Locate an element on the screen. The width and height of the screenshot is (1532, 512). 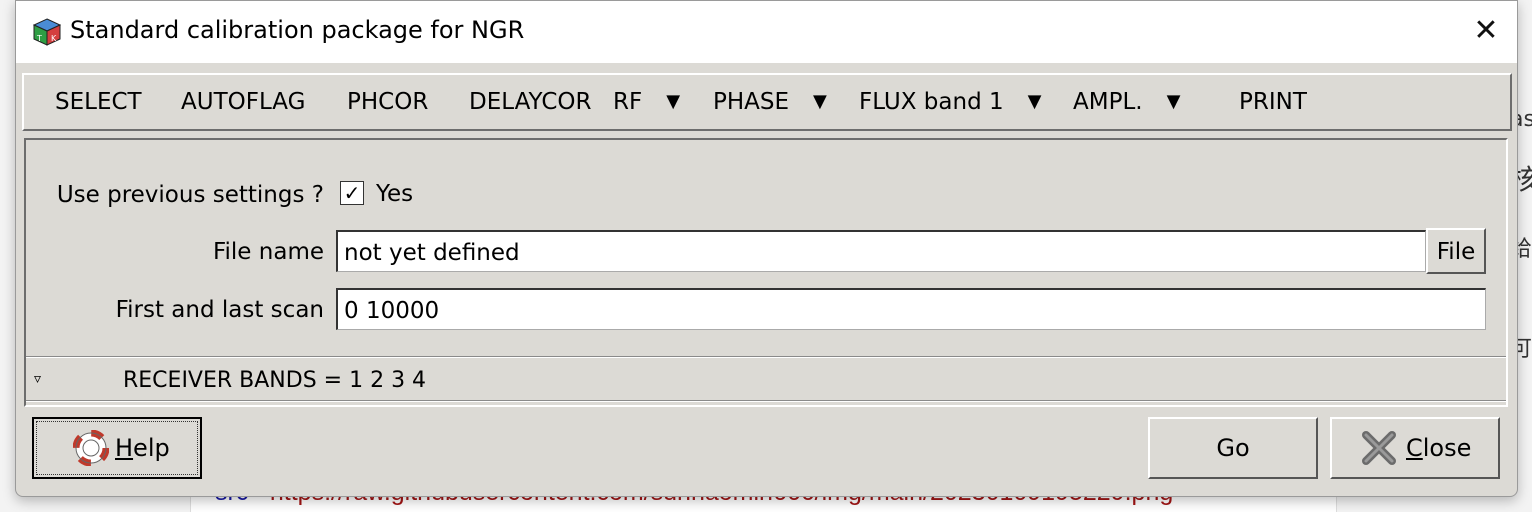
menu-ampl: AMPL. ▼ is located at coordinates (1126, 102).